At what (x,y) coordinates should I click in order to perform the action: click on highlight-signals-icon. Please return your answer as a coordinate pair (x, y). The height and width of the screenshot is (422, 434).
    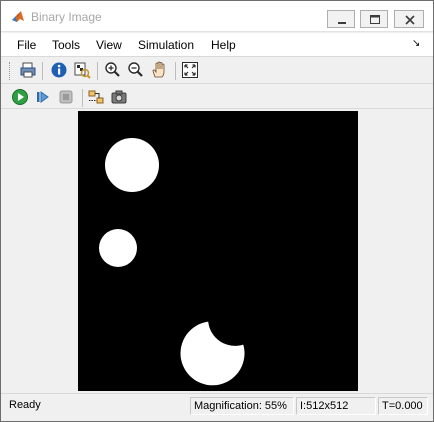
    Looking at the image, I should click on (96, 97).